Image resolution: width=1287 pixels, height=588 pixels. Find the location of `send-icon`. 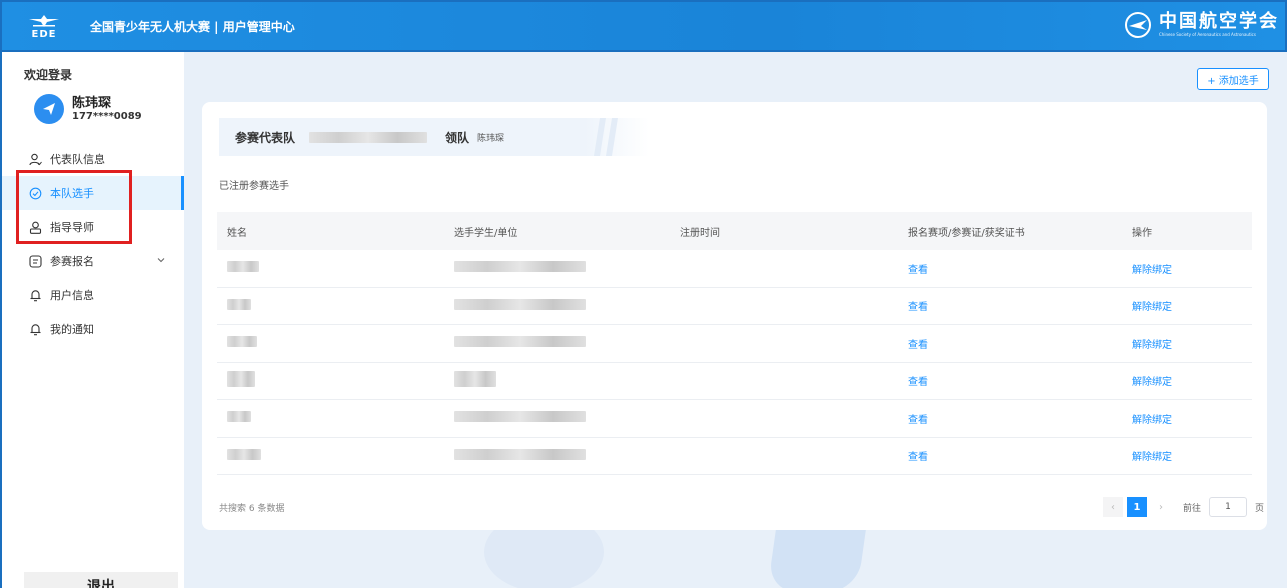

send-icon is located at coordinates (49, 109).